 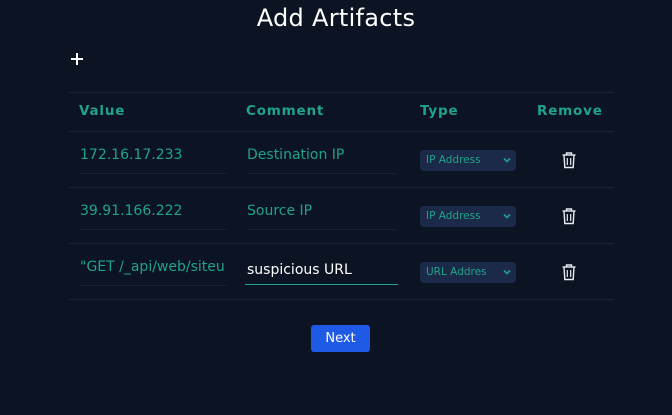 I want to click on table-row: 172.16.17.233 Destination IP IP Address, so click(x=341, y=160).